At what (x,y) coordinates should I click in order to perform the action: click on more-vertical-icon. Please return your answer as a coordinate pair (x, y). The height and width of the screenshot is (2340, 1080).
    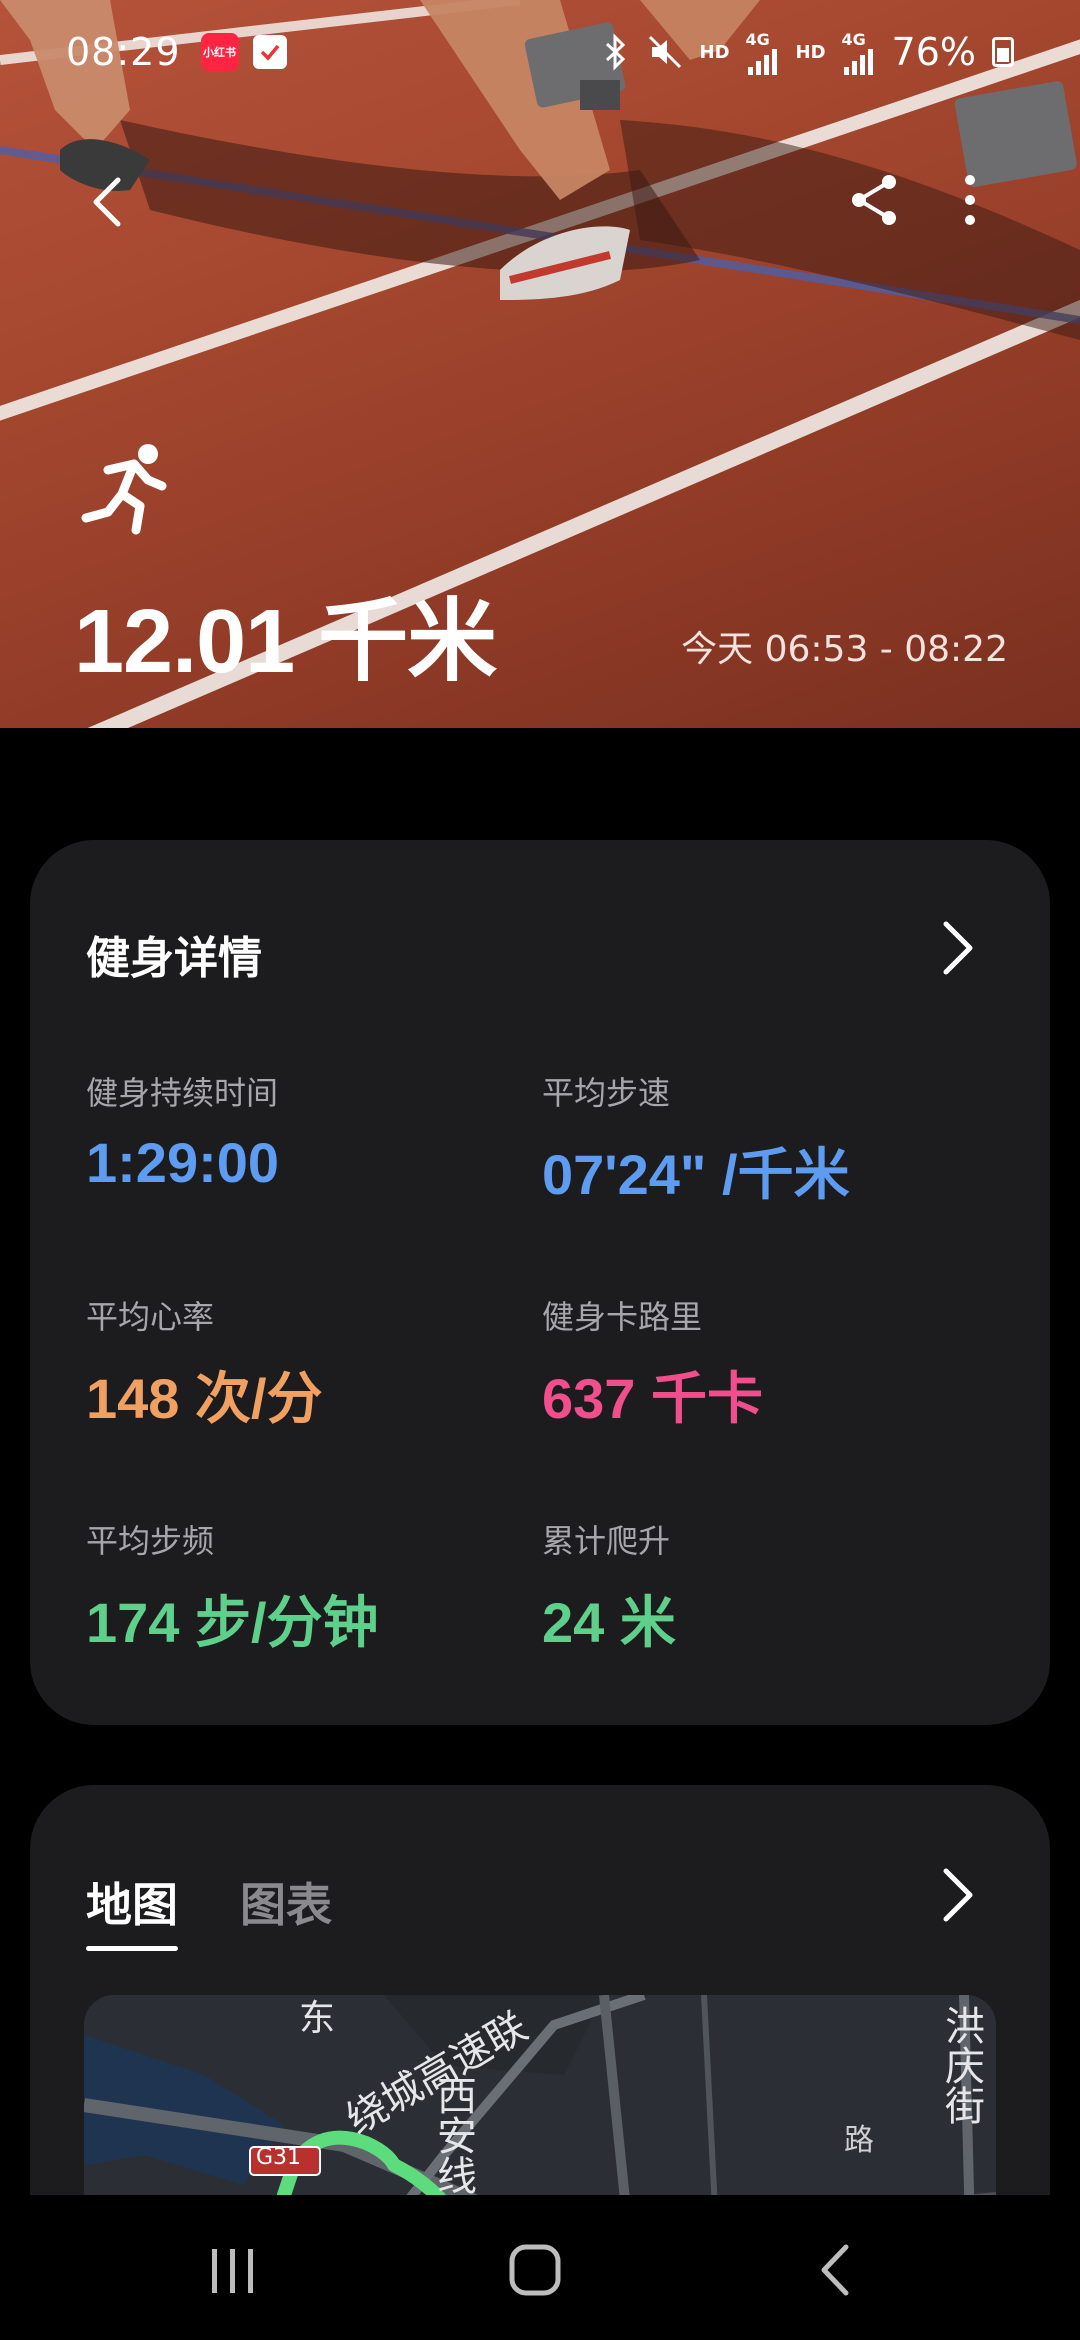
    Looking at the image, I should click on (970, 200).